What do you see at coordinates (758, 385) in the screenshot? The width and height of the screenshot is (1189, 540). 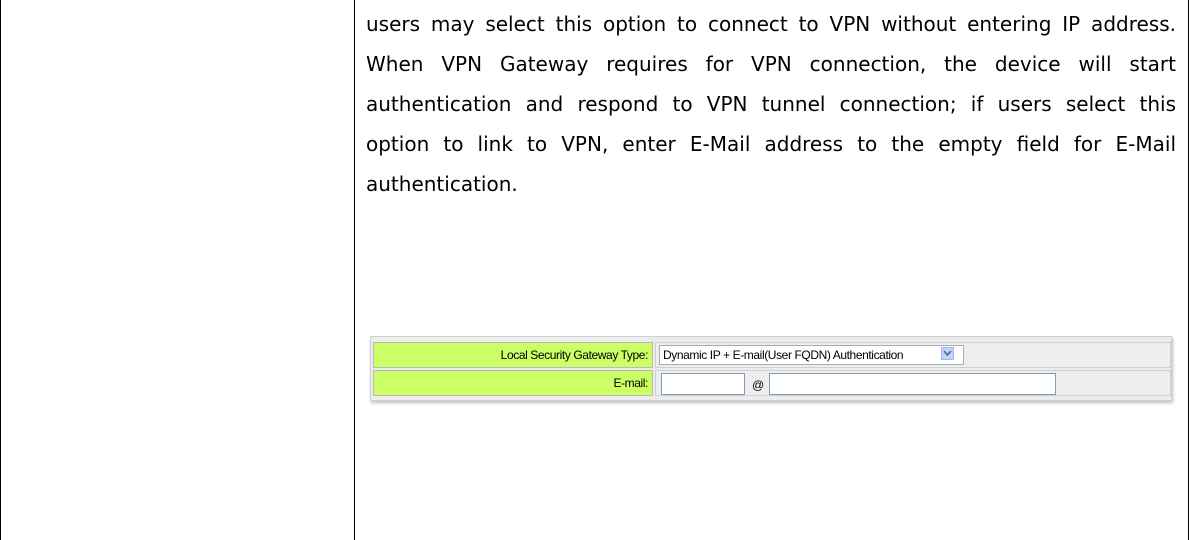 I see `at-sign-label: @` at bounding box center [758, 385].